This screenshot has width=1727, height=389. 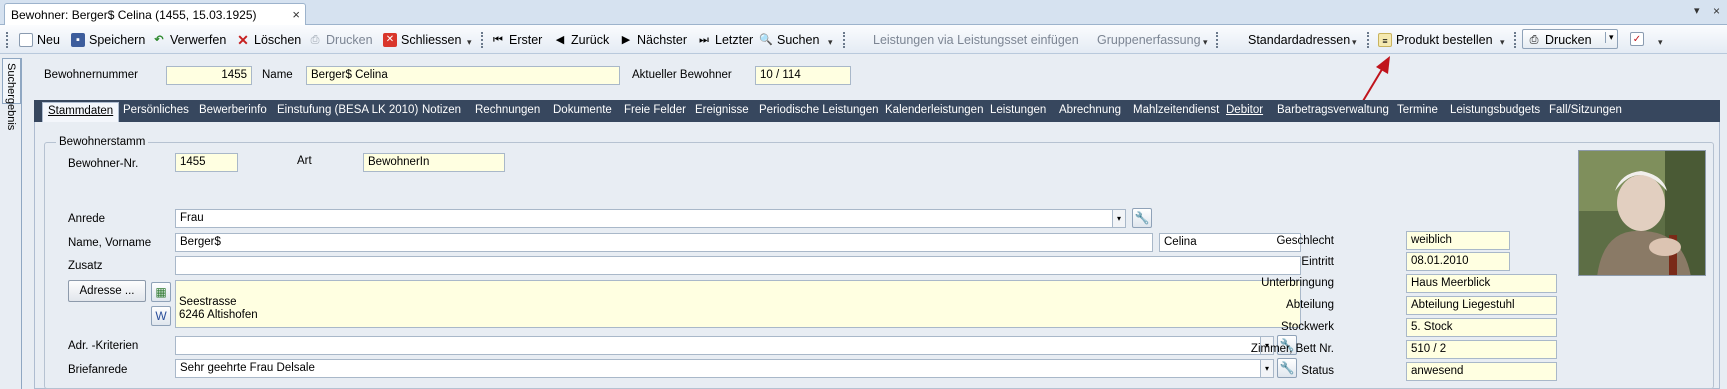 I want to click on tab-stammdaten: Stammdaten, so click(x=81, y=112).